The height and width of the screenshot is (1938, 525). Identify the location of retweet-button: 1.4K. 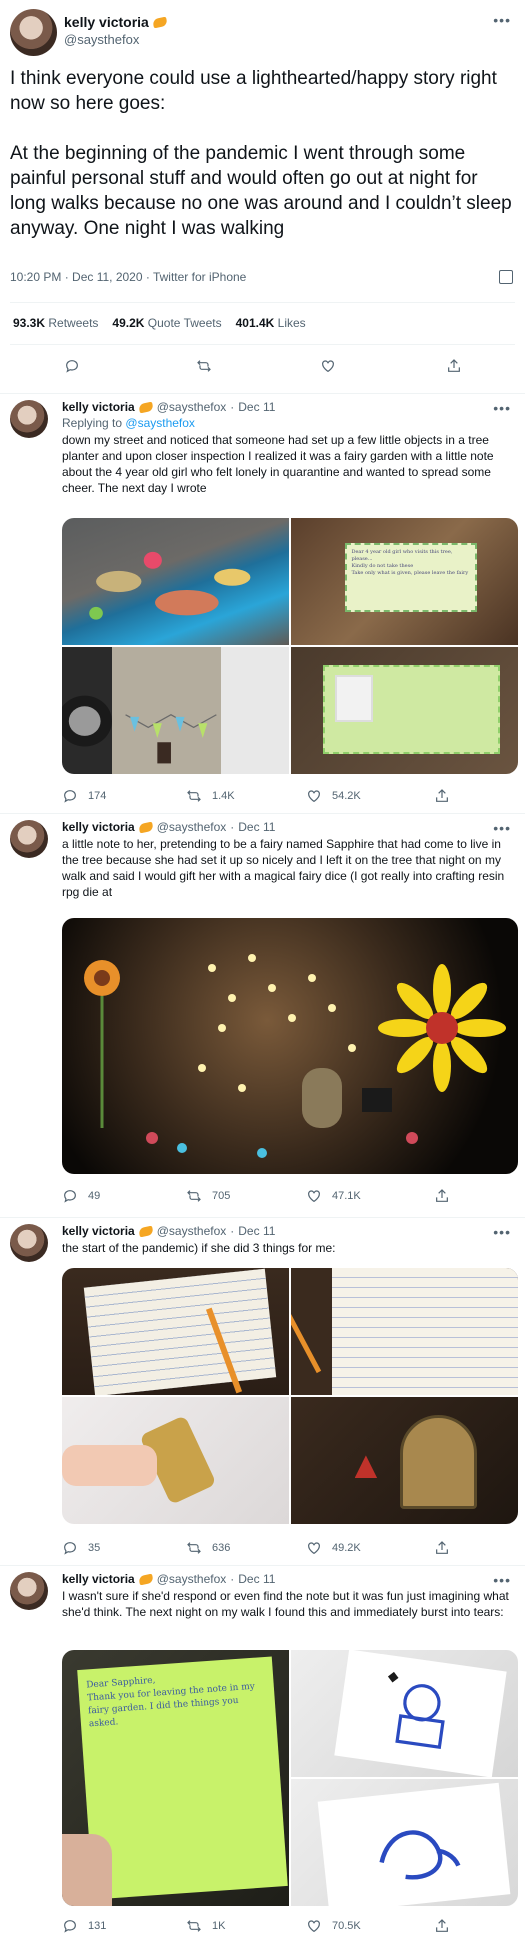
(210, 796).